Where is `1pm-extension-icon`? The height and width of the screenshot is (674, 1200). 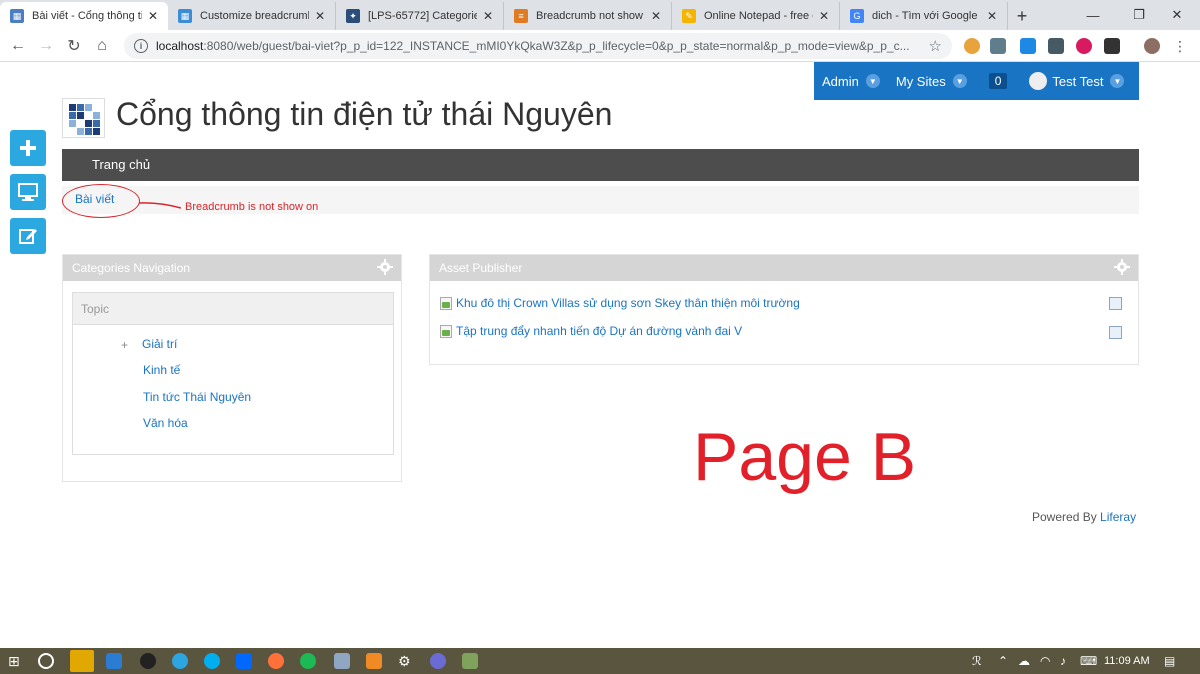
1pm-extension-icon is located at coordinates (998, 46).